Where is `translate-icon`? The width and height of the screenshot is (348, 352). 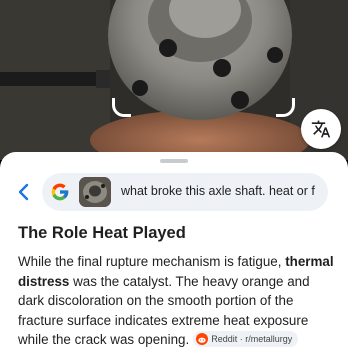 translate-icon is located at coordinates (321, 129).